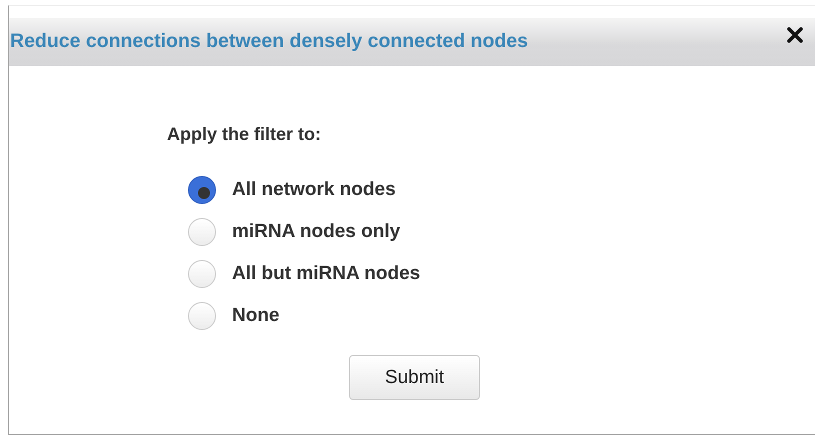  Describe the element at coordinates (256, 316) in the screenshot. I see `option-label: None` at that location.